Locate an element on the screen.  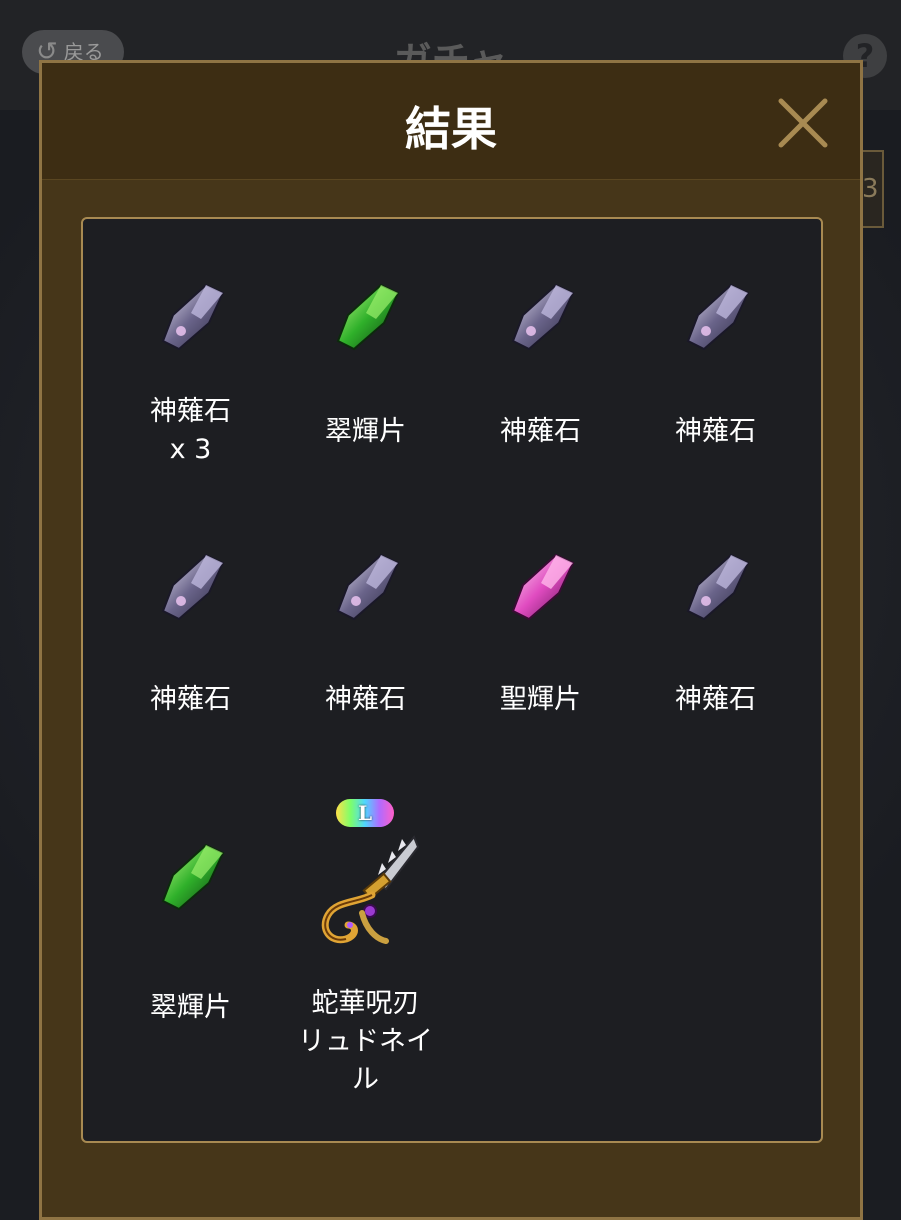
modal-header: 結果 is located at coordinates (451, 121).